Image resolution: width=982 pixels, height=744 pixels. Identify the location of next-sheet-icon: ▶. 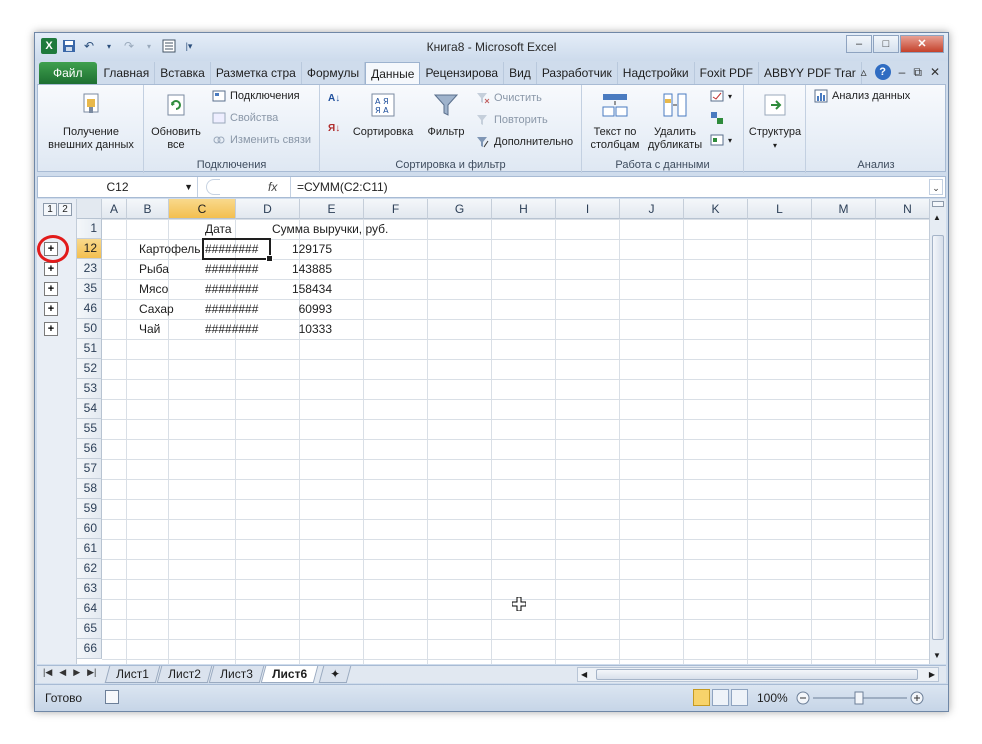
(76, 672).